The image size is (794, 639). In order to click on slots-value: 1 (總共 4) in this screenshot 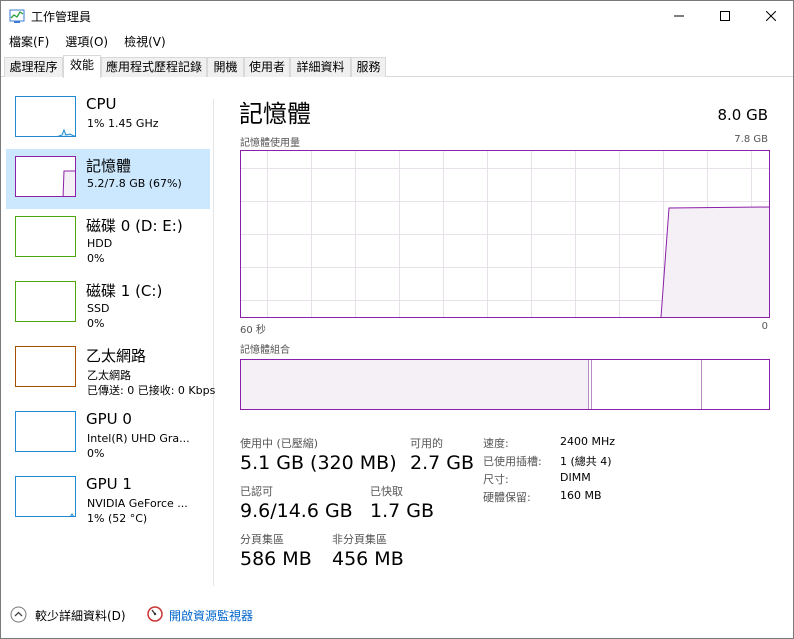, I will do `click(586, 461)`.